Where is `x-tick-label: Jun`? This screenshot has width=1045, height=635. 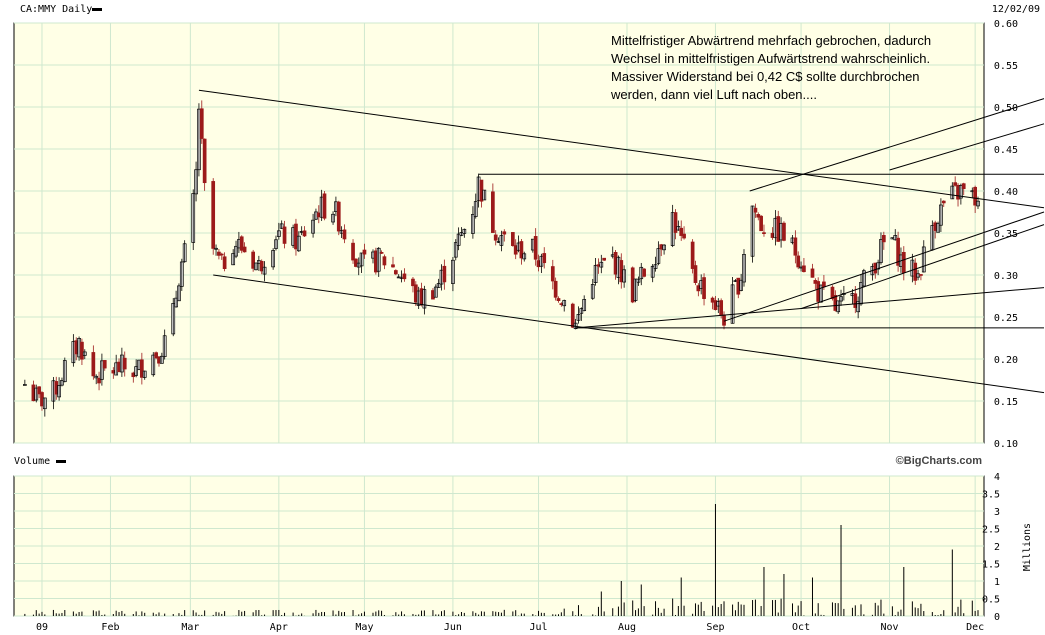 x-tick-label: Jun is located at coordinates (453, 627).